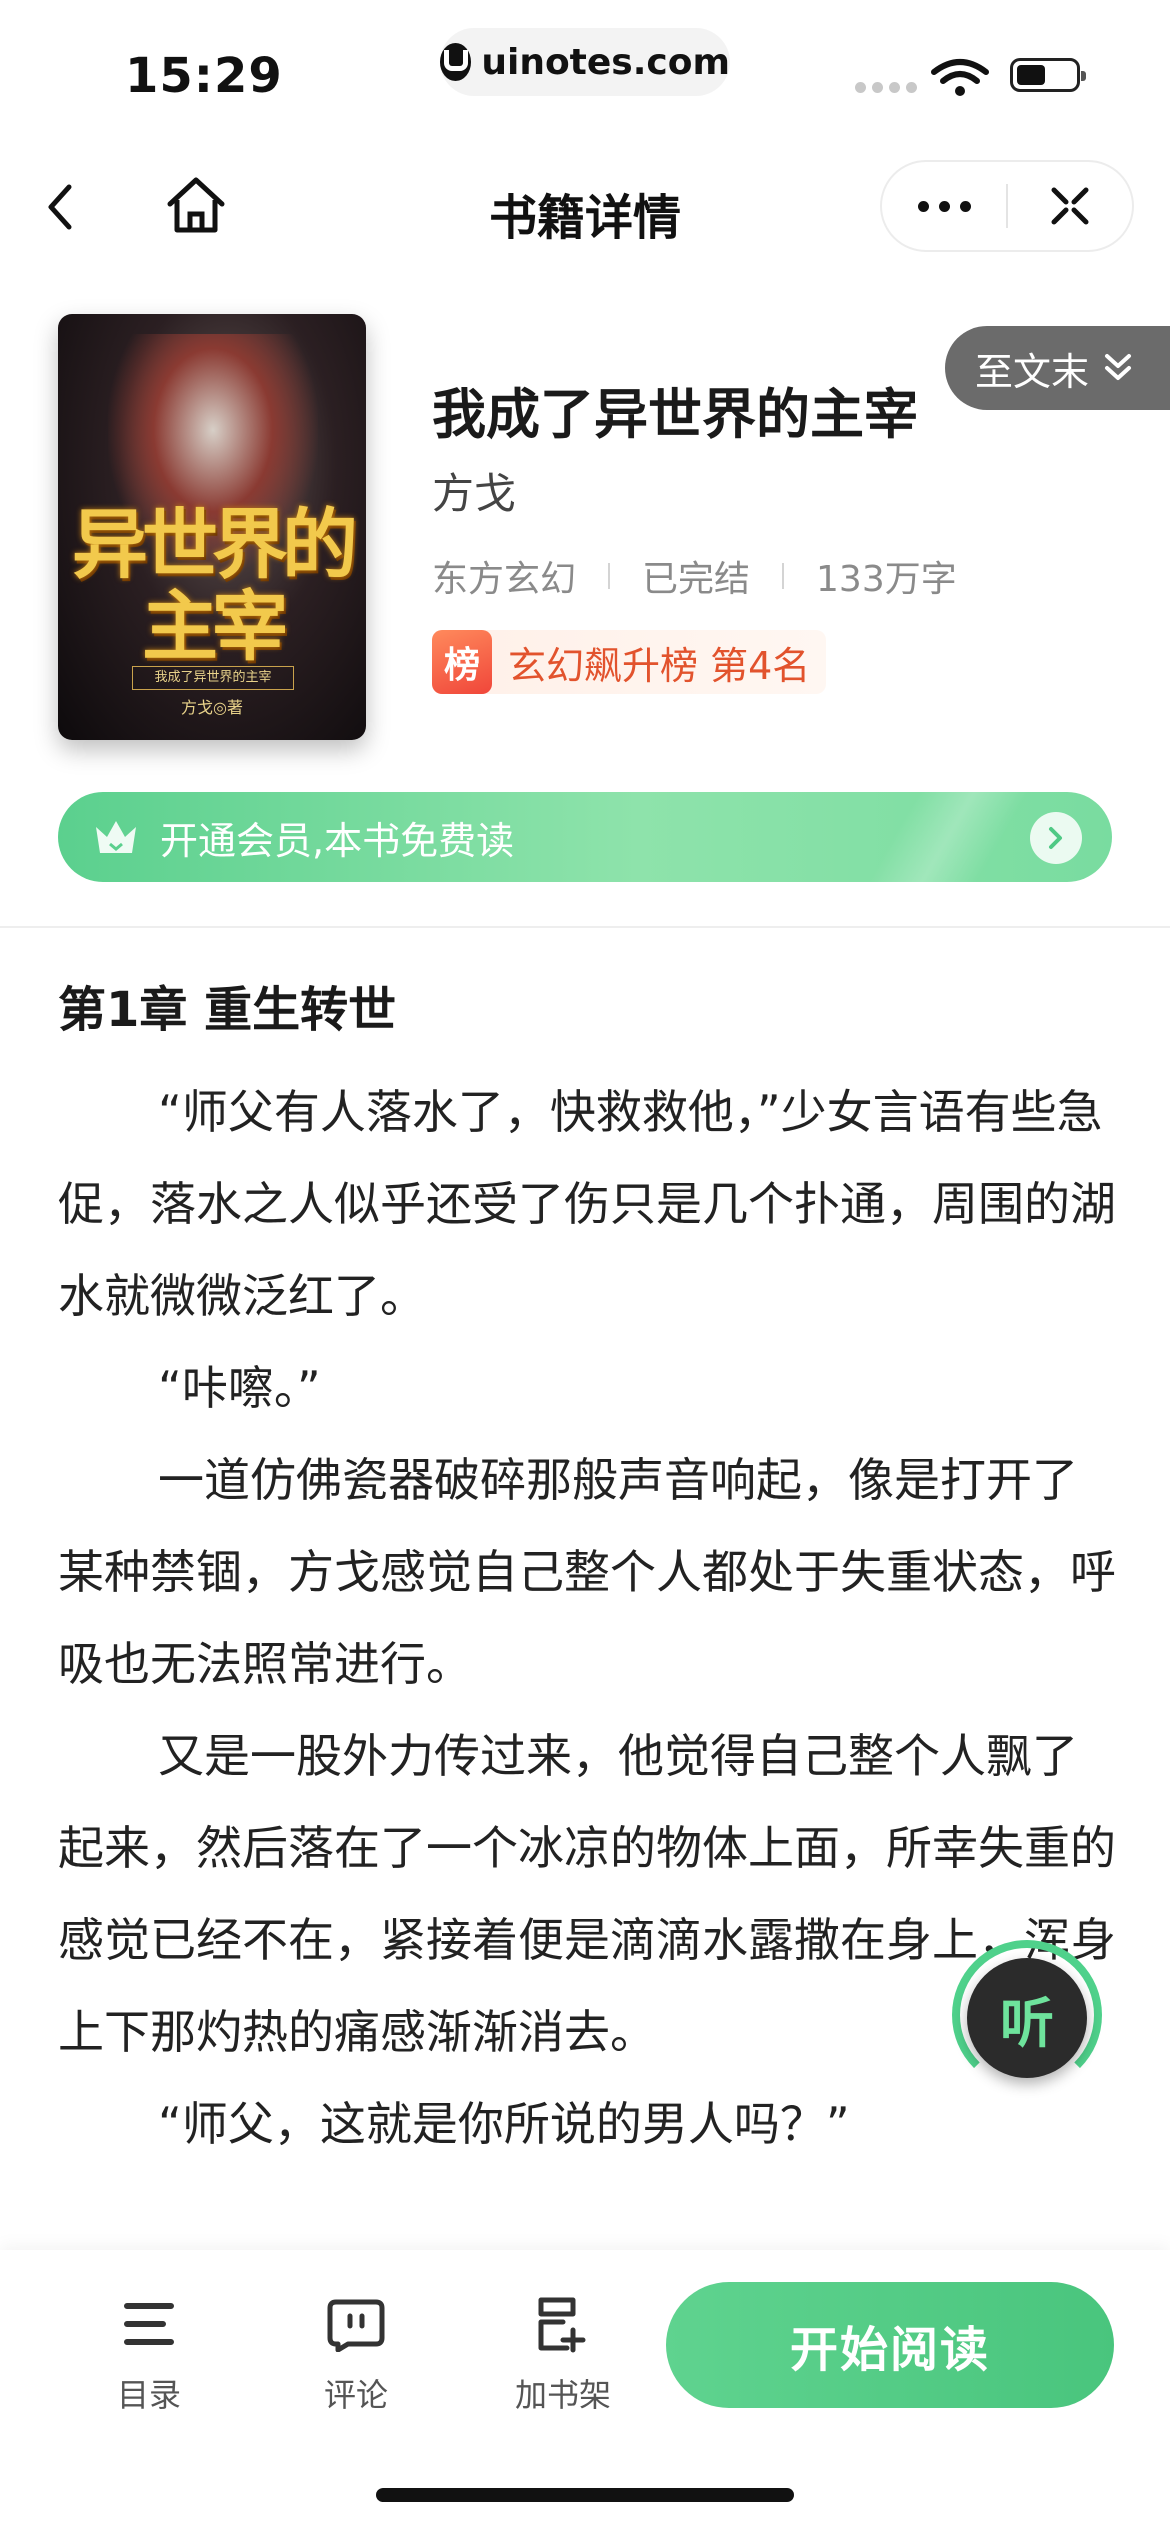  Describe the element at coordinates (948, 837) in the screenshot. I see `vip-decoration` at that location.